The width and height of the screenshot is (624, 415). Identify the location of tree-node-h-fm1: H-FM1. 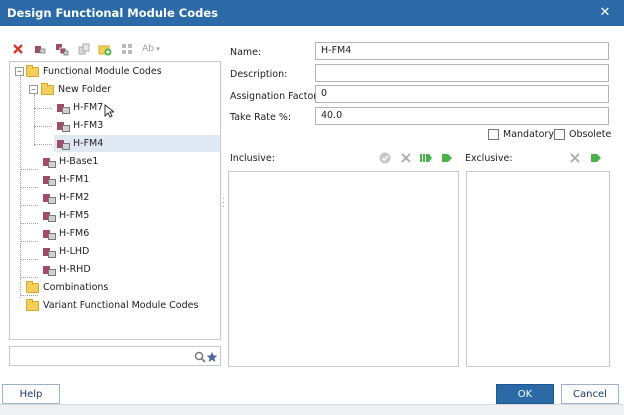
(66, 179).